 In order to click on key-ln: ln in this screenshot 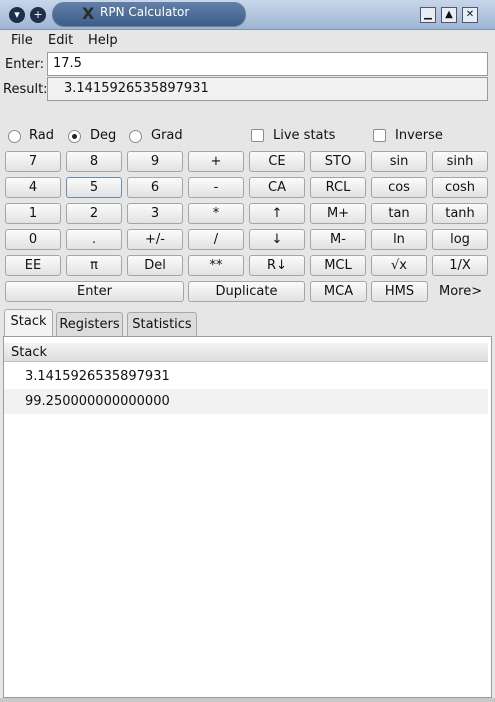, I will do `click(399, 239)`.